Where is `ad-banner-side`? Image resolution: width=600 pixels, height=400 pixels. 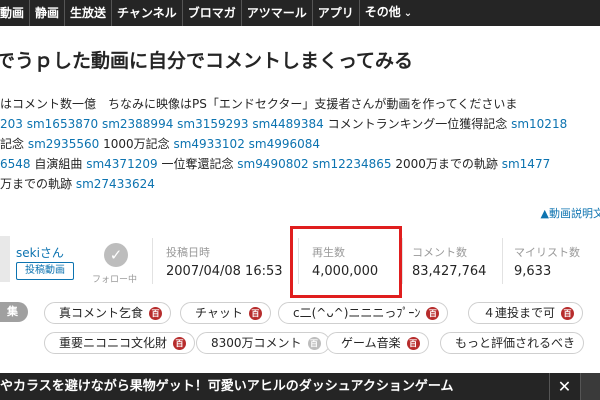
ad-banner-side is located at coordinates (590, 386).